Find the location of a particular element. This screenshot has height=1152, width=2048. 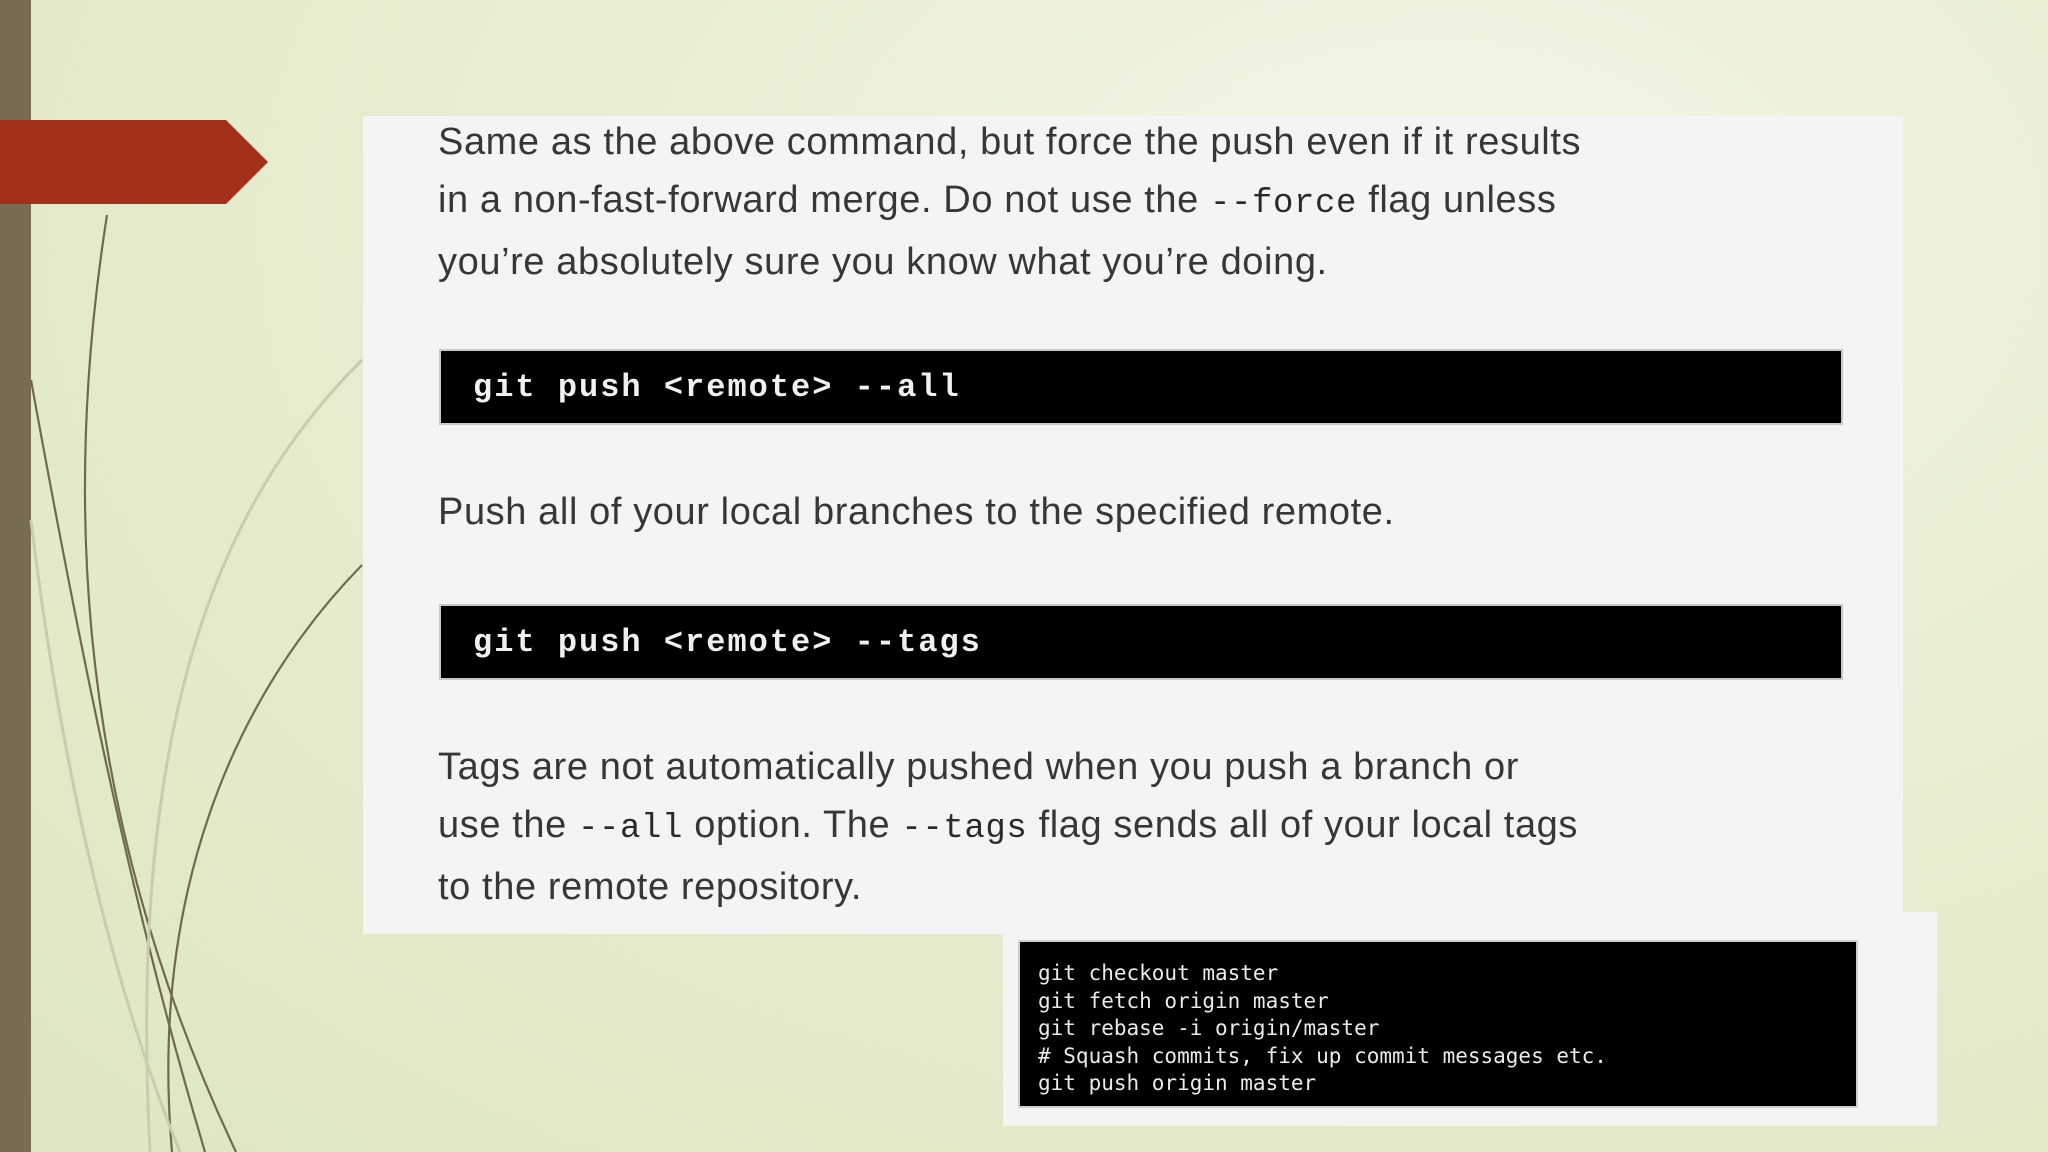

inline-code: --all is located at coordinates (631, 829).